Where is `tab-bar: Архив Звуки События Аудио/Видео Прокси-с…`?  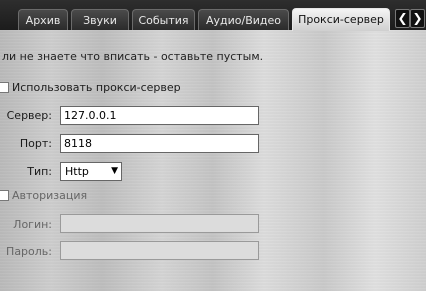
tab-bar: Архив Звуки События Аудио/Видео Прокси-с… is located at coordinates (213, 15).